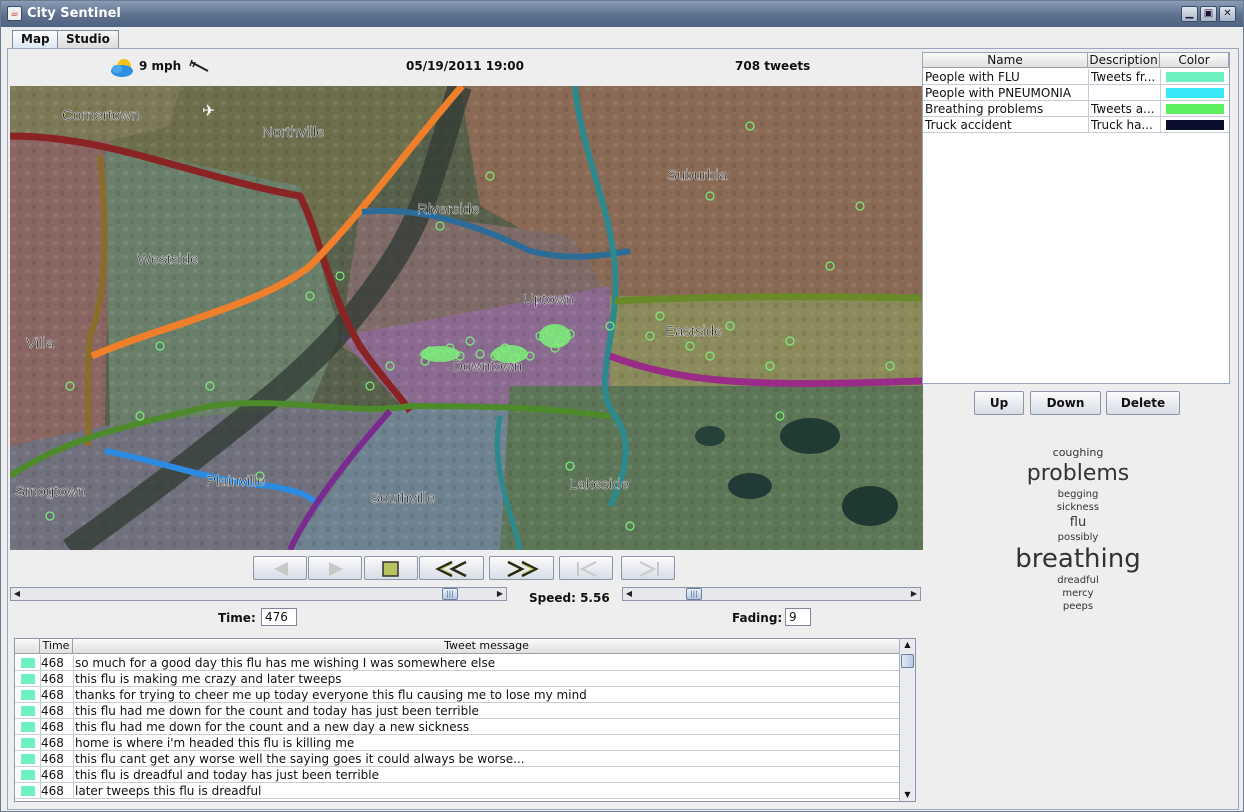 This screenshot has height=812, width=1244. I want to click on label-suburbia: Suburbia, so click(697, 175).